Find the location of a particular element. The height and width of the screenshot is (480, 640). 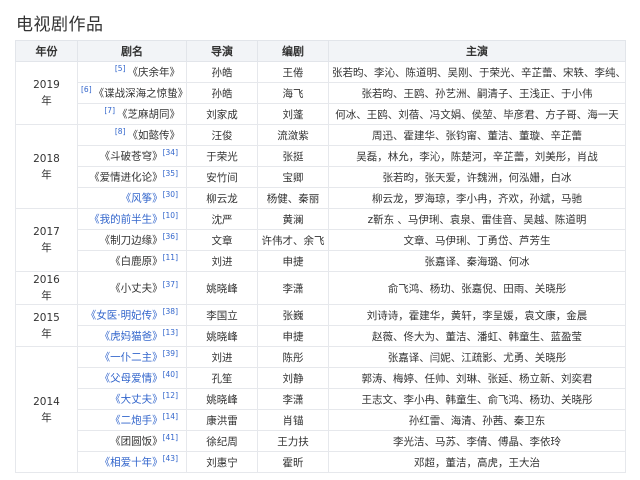

reference-link: [35] is located at coordinates (170, 173).